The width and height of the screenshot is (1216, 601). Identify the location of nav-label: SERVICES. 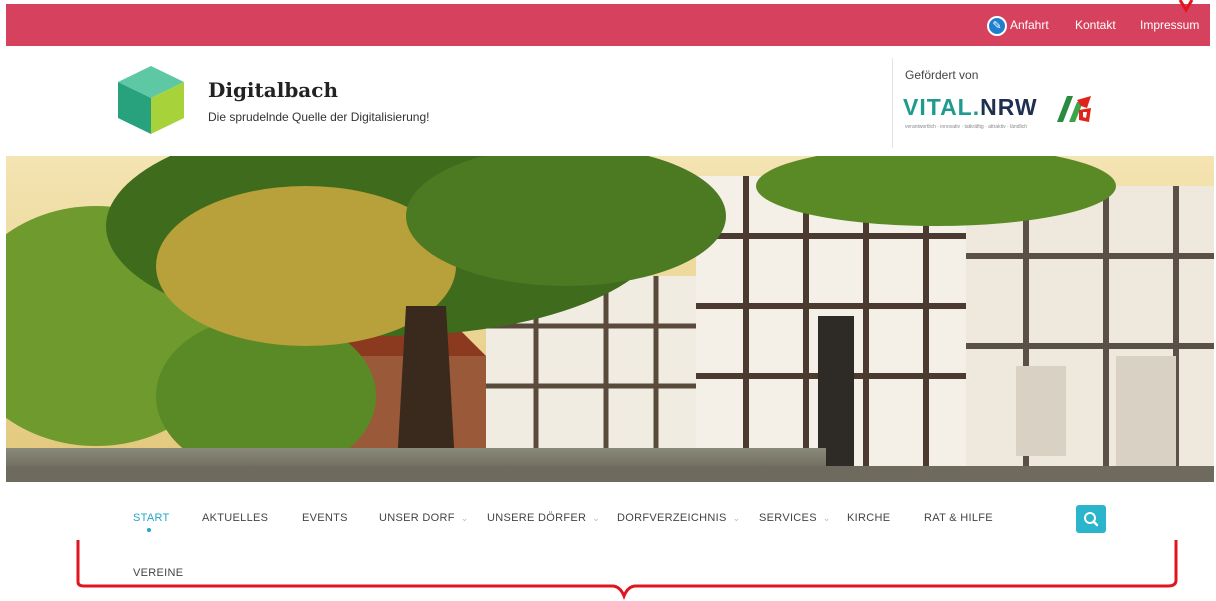
(788, 518).